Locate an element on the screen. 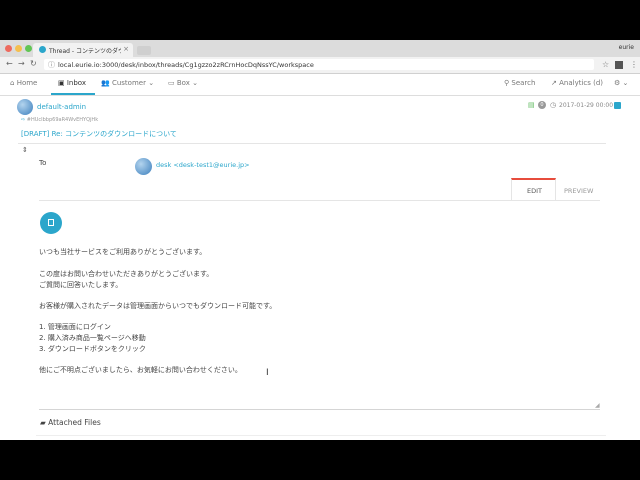 The height and width of the screenshot is (480, 640). body-line-8: 他にご不明点ございましたら、お気軽にお問い合わせください。 is located at coordinates (140, 370).